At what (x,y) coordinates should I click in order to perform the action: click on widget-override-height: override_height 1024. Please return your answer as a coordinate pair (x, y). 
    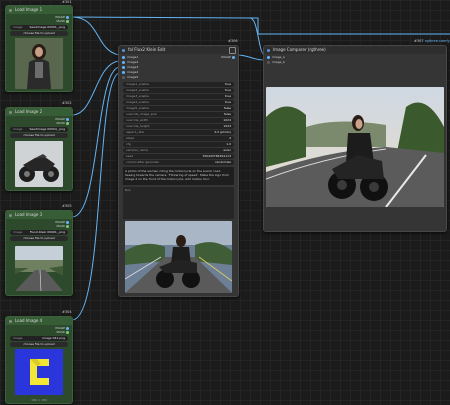
    Looking at the image, I should click on (178, 126).